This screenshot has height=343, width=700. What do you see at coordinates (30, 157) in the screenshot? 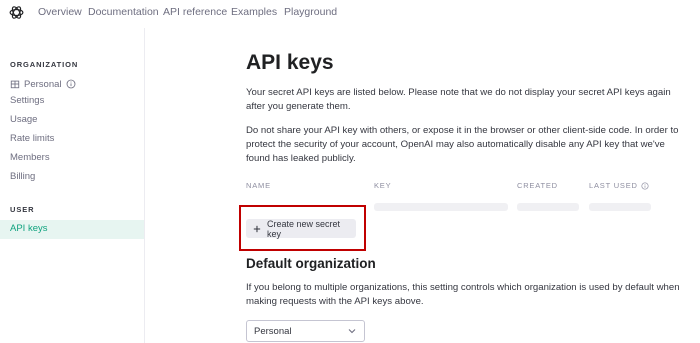
I see `sidebar-item-members: Members` at bounding box center [30, 157].